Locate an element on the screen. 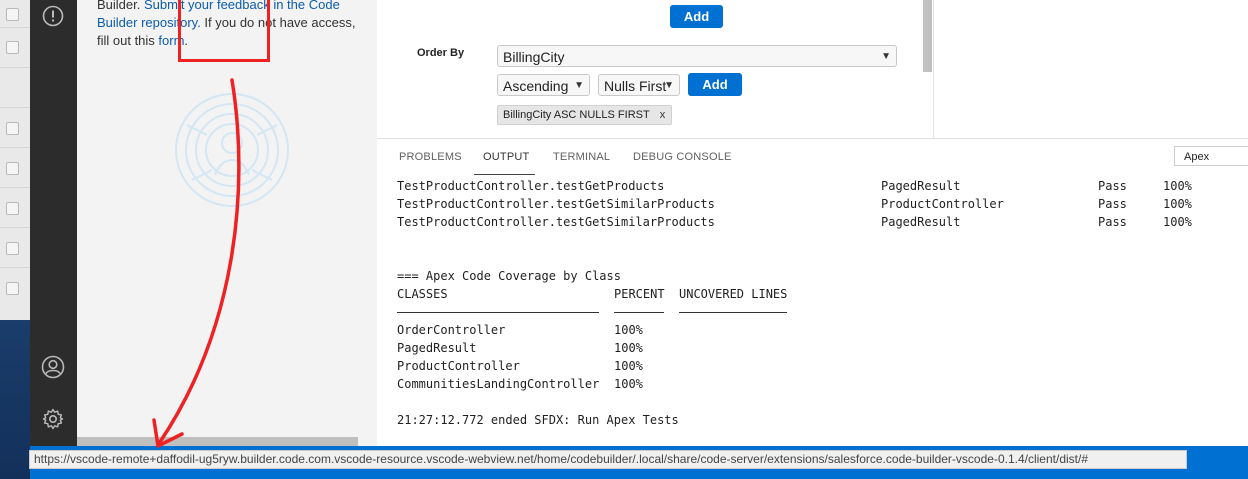 The width and height of the screenshot is (1248, 479). sidebar-text-start: Builder. is located at coordinates (120, 6).